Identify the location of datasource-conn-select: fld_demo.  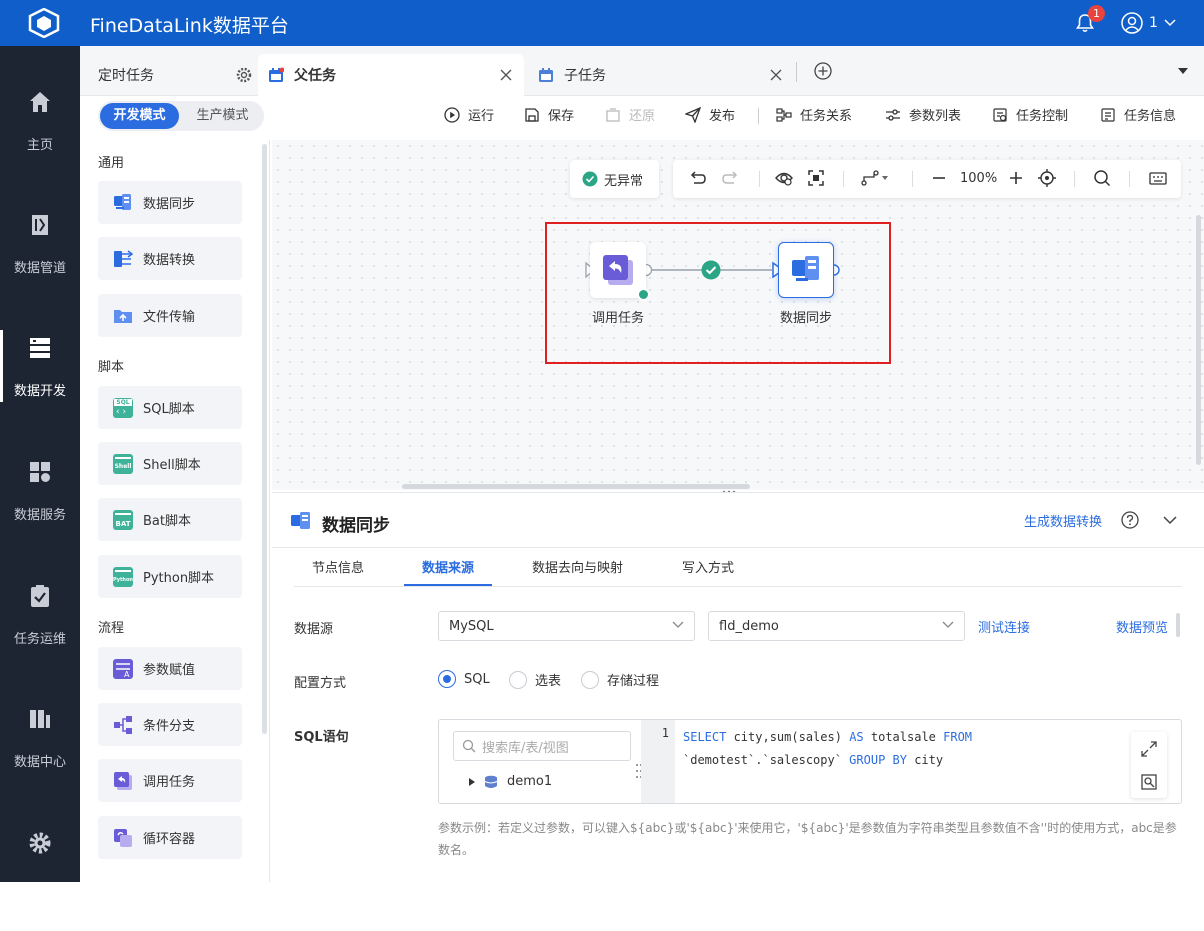
(836, 626).